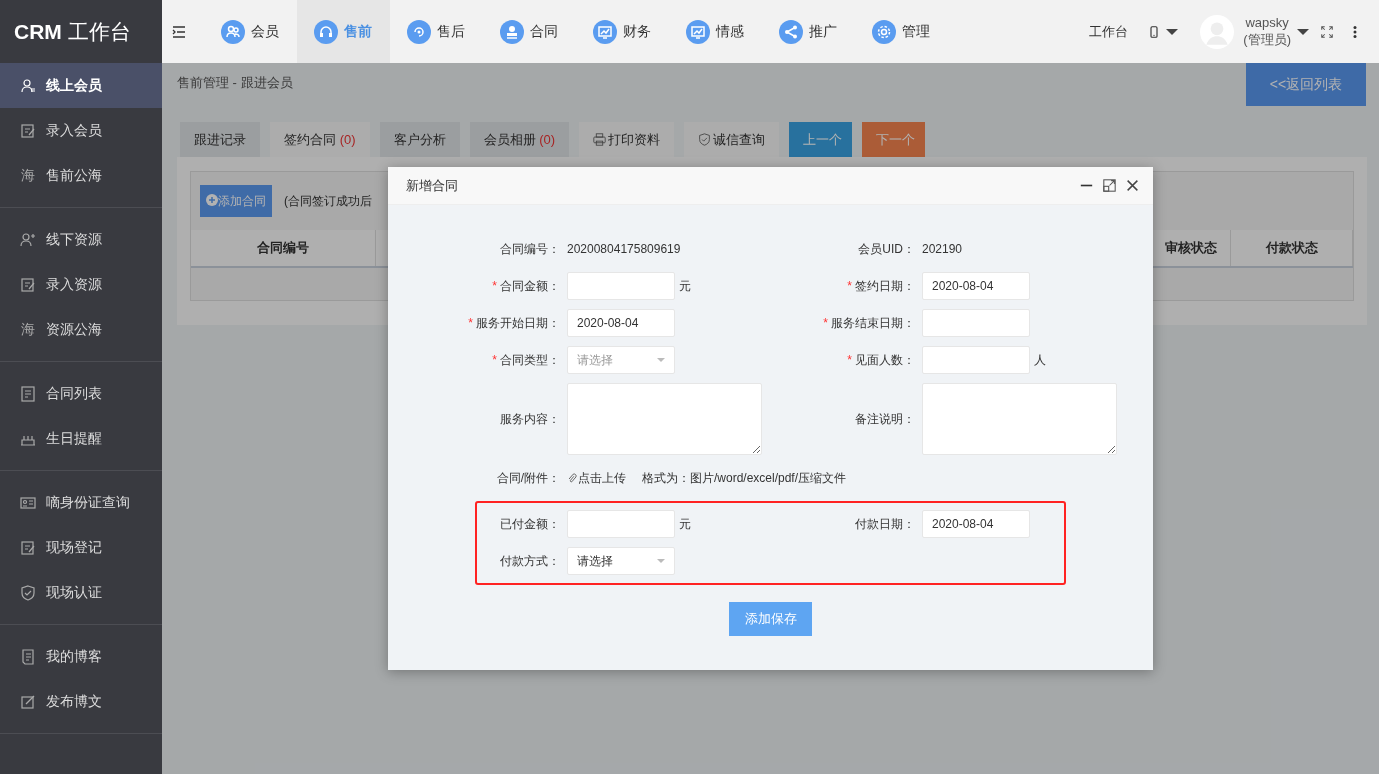 Image resolution: width=1379 pixels, height=774 pixels. Describe the element at coordinates (81, 329) in the screenshot. I see `sidebar-item: 海 资源公海` at that location.